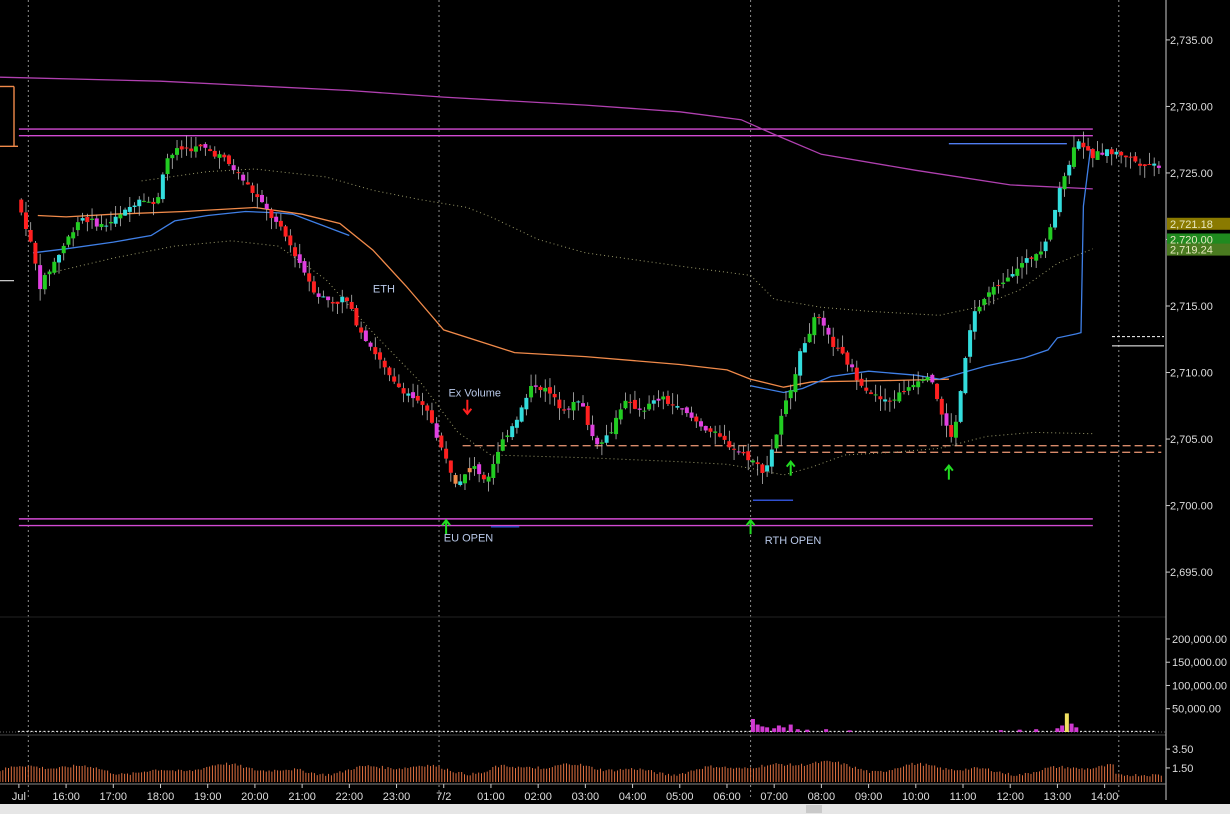 Image resolution: width=1230 pixels, height=814 pixels. Describe the element at coordinates (793, 541) in the screenshot. I see `annotation-label: RTH OPEN` at that location.